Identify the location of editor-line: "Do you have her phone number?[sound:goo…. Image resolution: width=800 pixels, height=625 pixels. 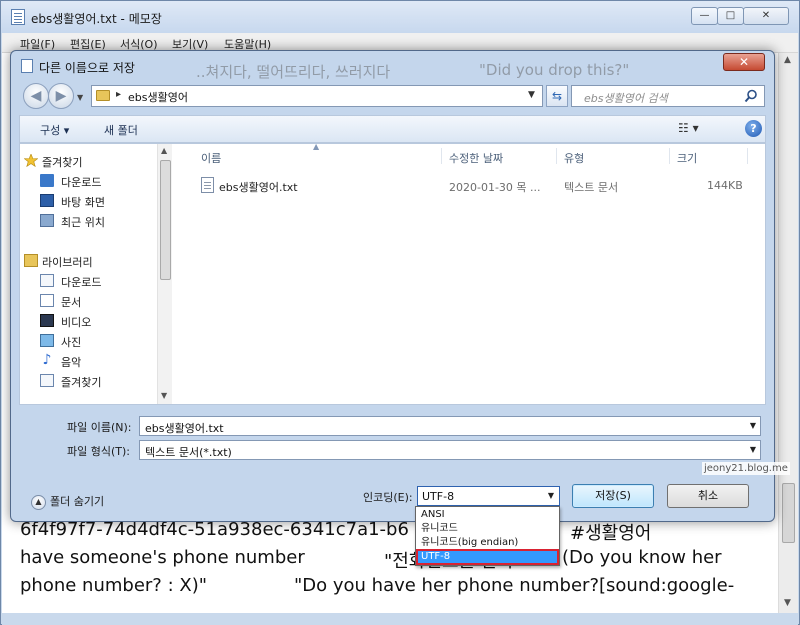
(514, 585).